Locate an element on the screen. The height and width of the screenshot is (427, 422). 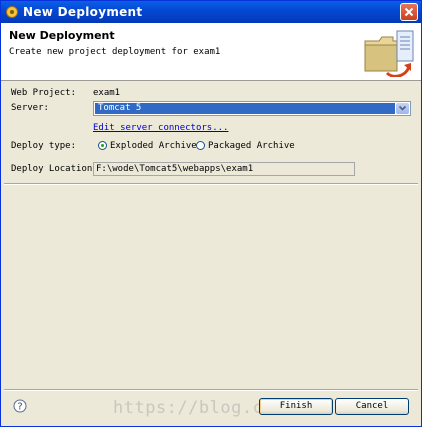
deploy-location-field: F:\wode\Tomcat5\webapps\exam1 is located at coordinates (224, 169).